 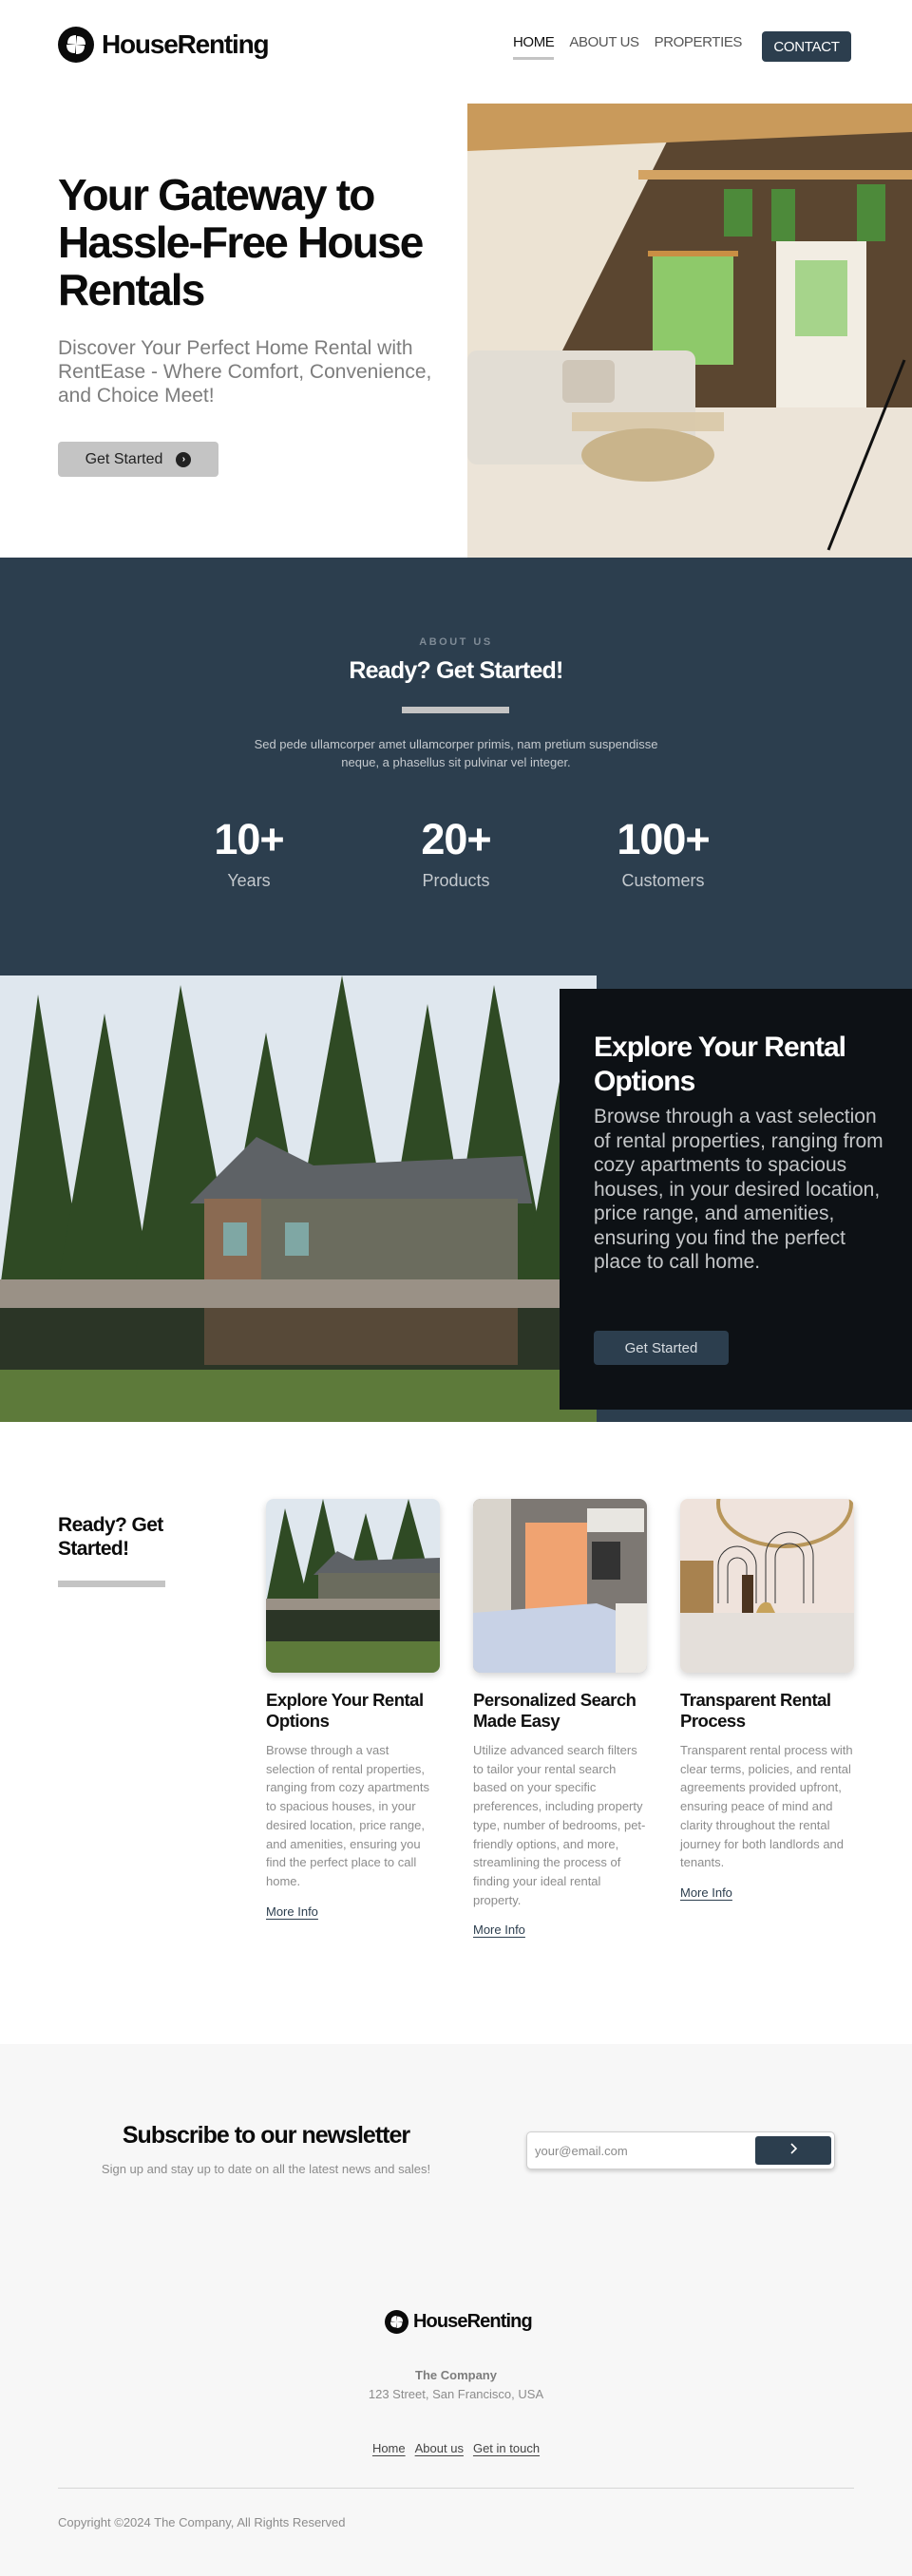 What do you see at coordinates (111, 1584) in the screenshot?
I see `services-divider` at bounding box center [111, 1584].